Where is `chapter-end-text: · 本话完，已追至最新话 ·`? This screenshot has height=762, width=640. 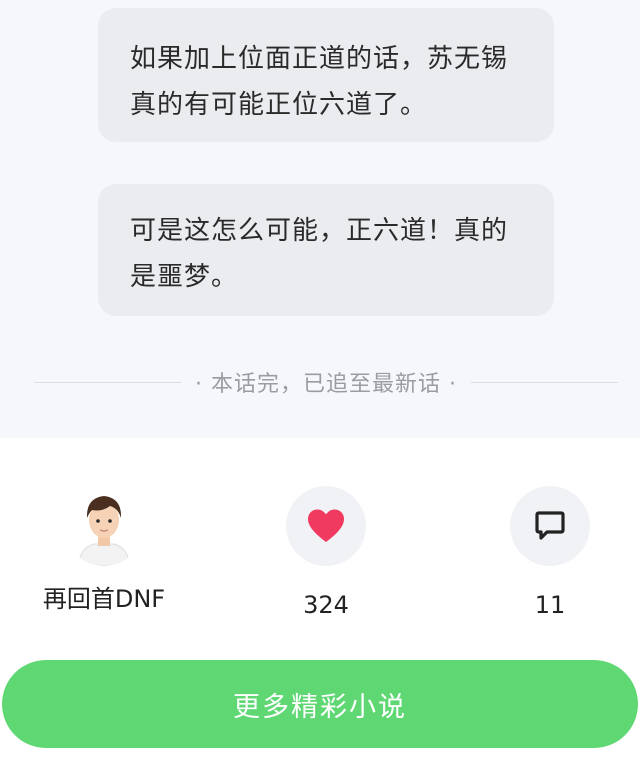 chapter-end-text: · 本话完，已追至最新话 · is located at coordinates (326, 384).